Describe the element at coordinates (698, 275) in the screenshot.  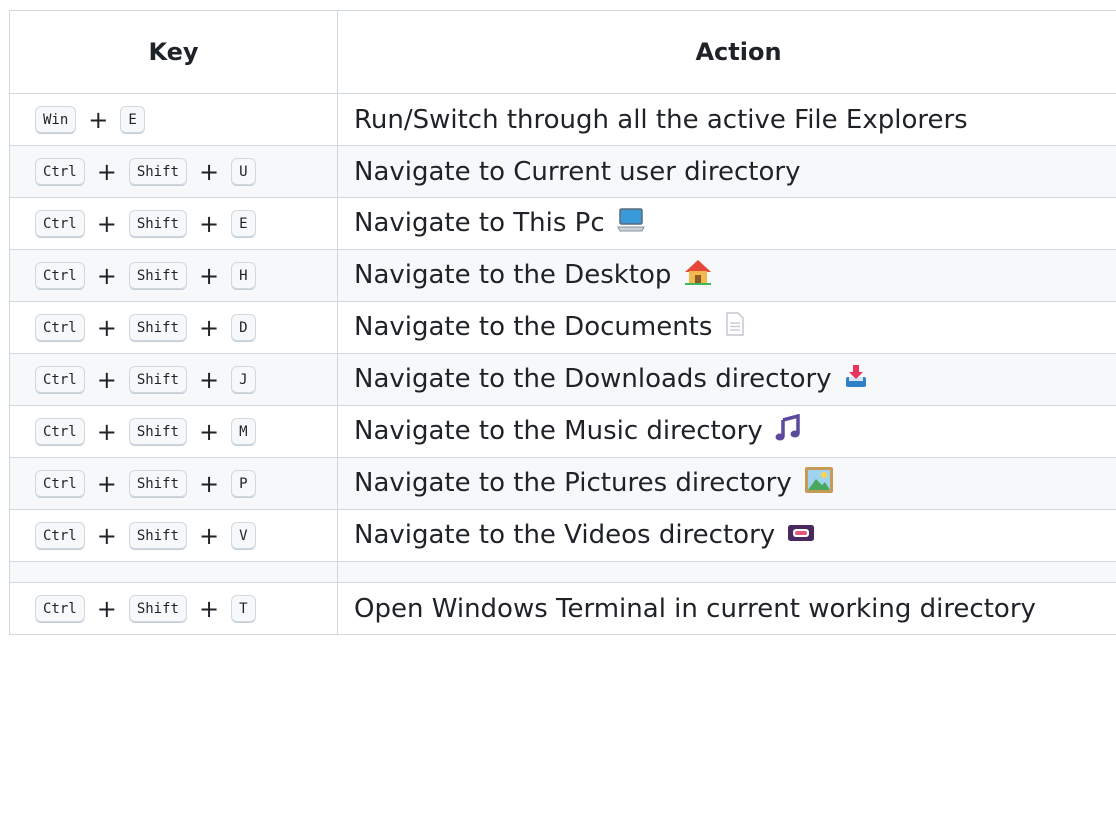
I see `house-icon` at that location.